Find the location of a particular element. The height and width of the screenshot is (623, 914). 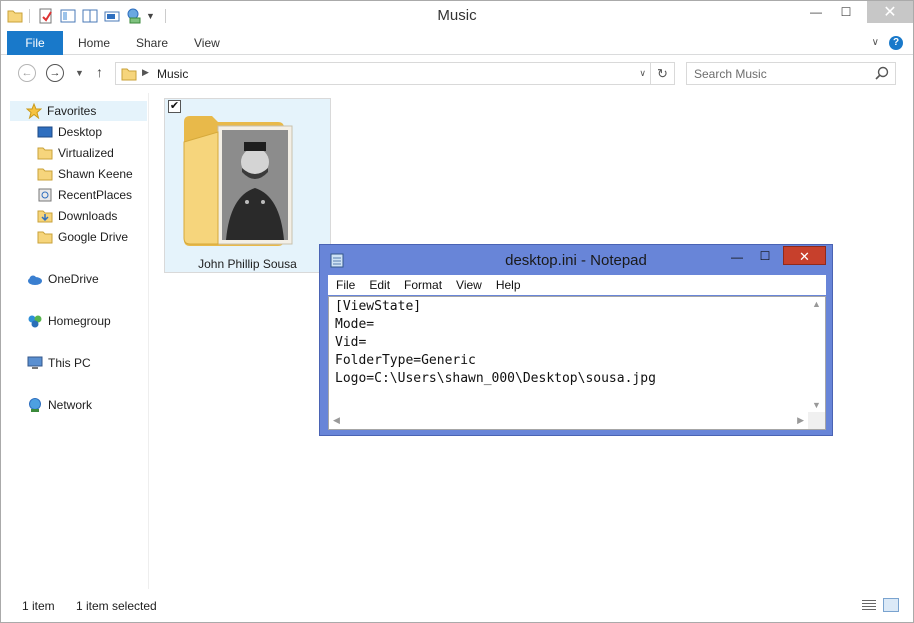

notepad-menubar: File Edit Format View Help is located at coordinates (577, 285).